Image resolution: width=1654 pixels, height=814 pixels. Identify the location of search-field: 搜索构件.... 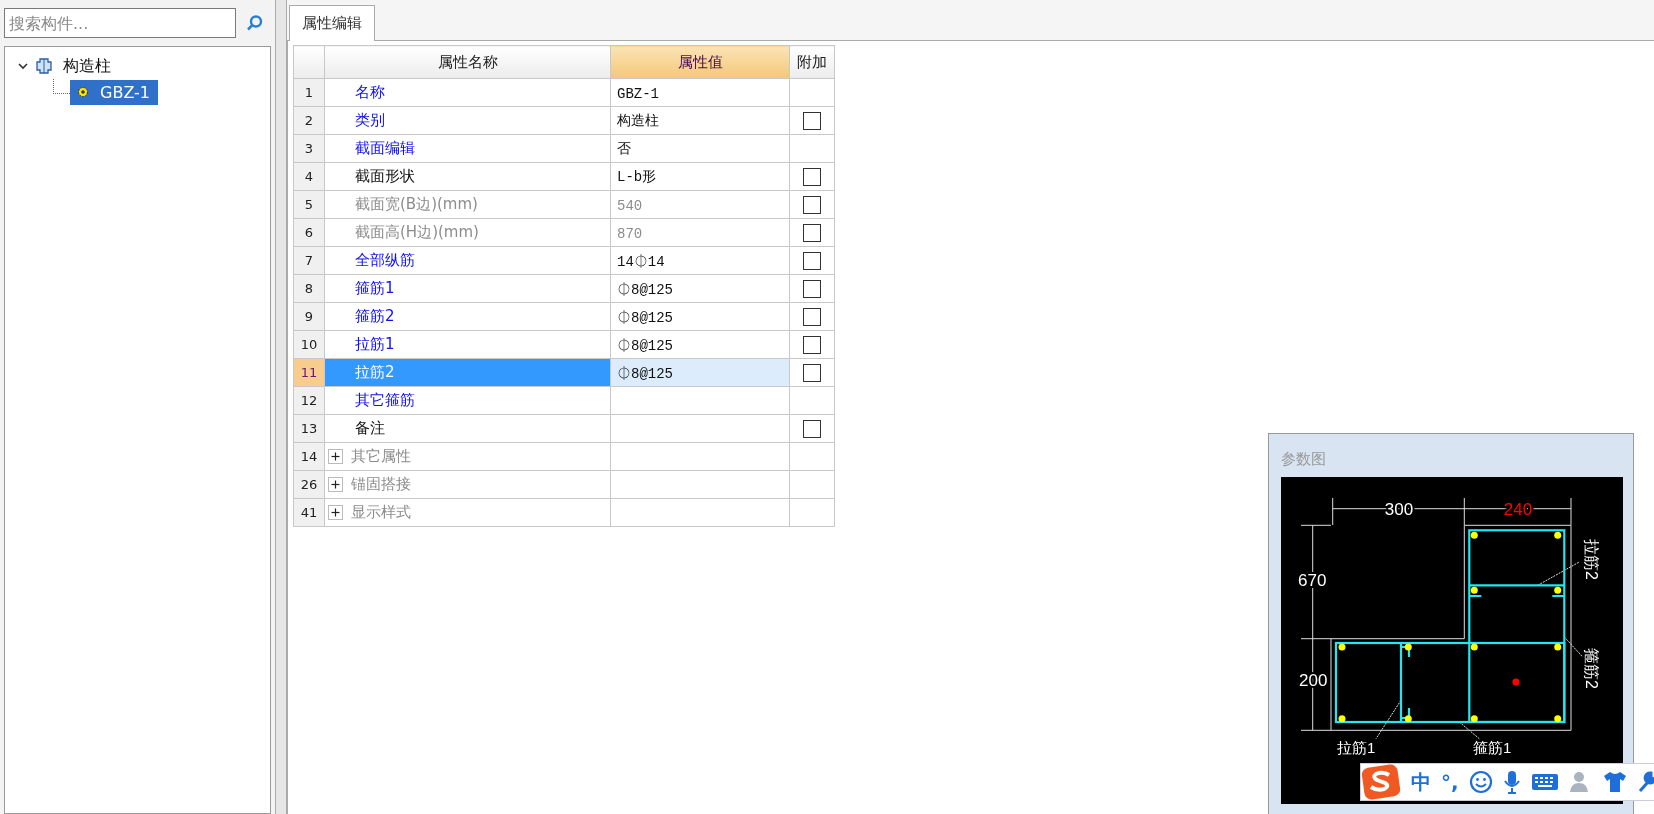
(120, 23).